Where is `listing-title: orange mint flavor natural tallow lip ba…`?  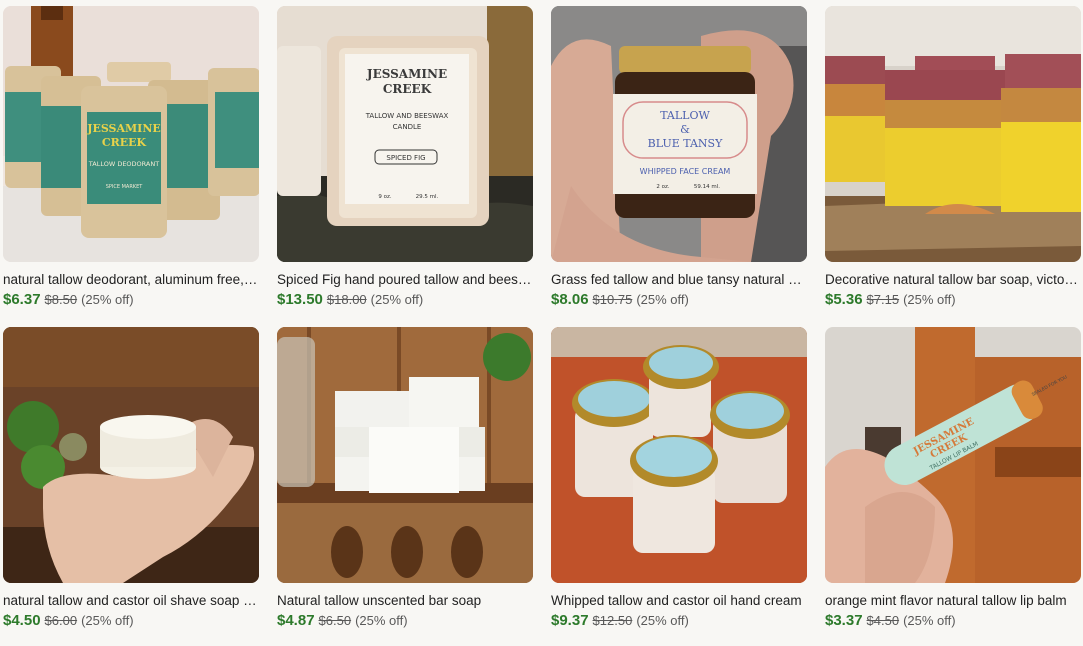 listing-title: orange mint flavor natural tallow lip ba… is located at coordinates (953, 601).